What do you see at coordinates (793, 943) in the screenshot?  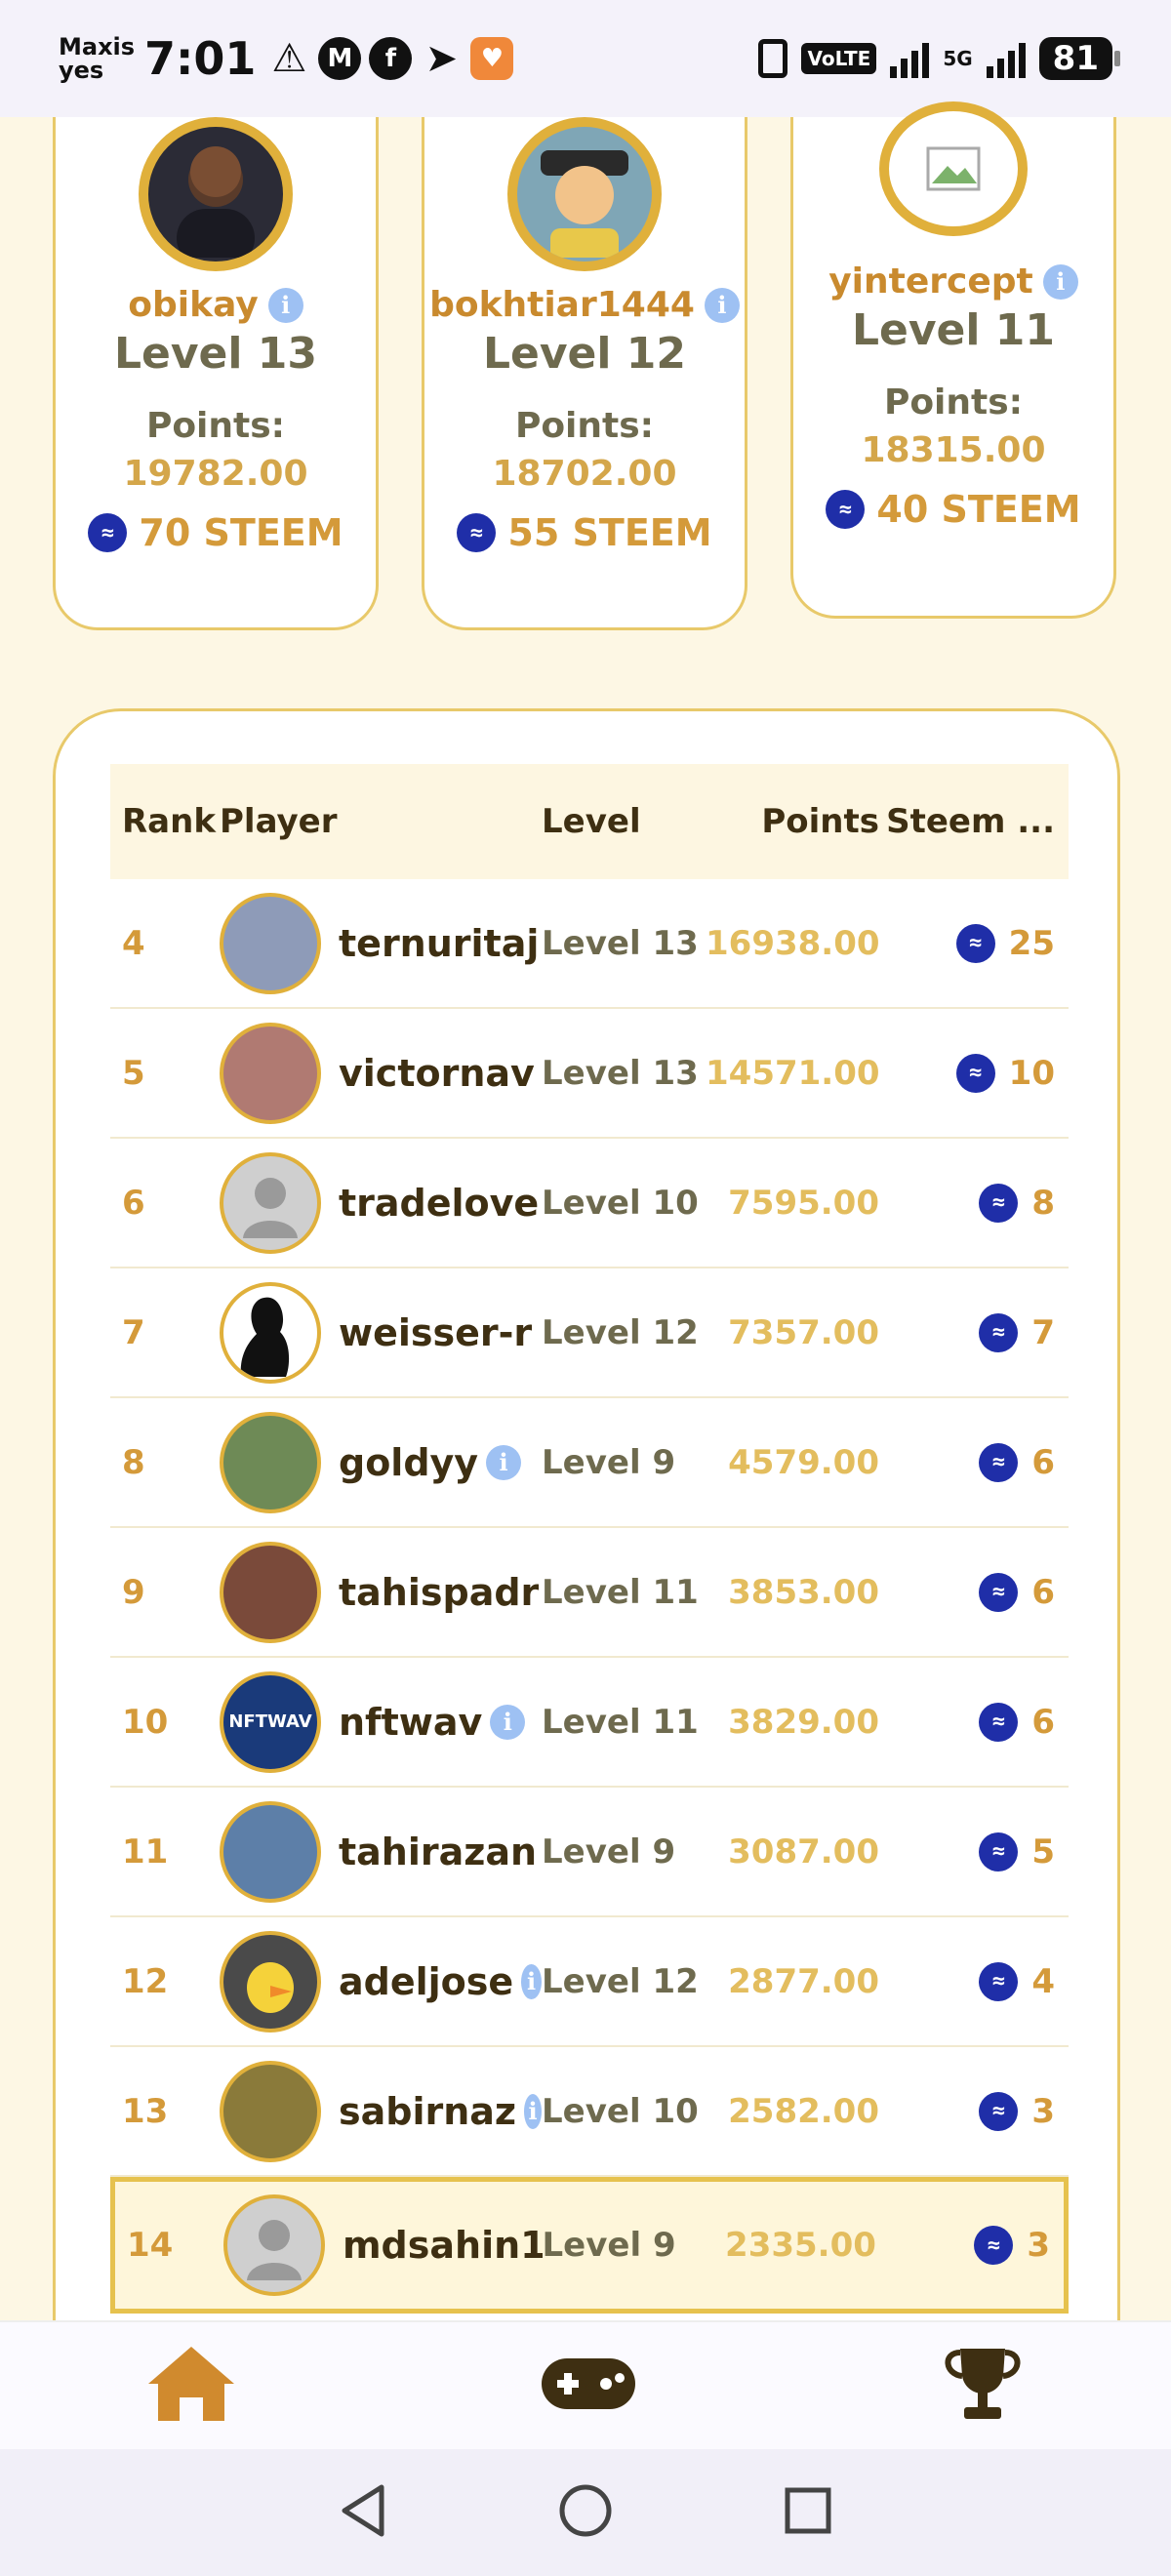 I see `points-cell: 16938.00` at bounding box center [793, 943].